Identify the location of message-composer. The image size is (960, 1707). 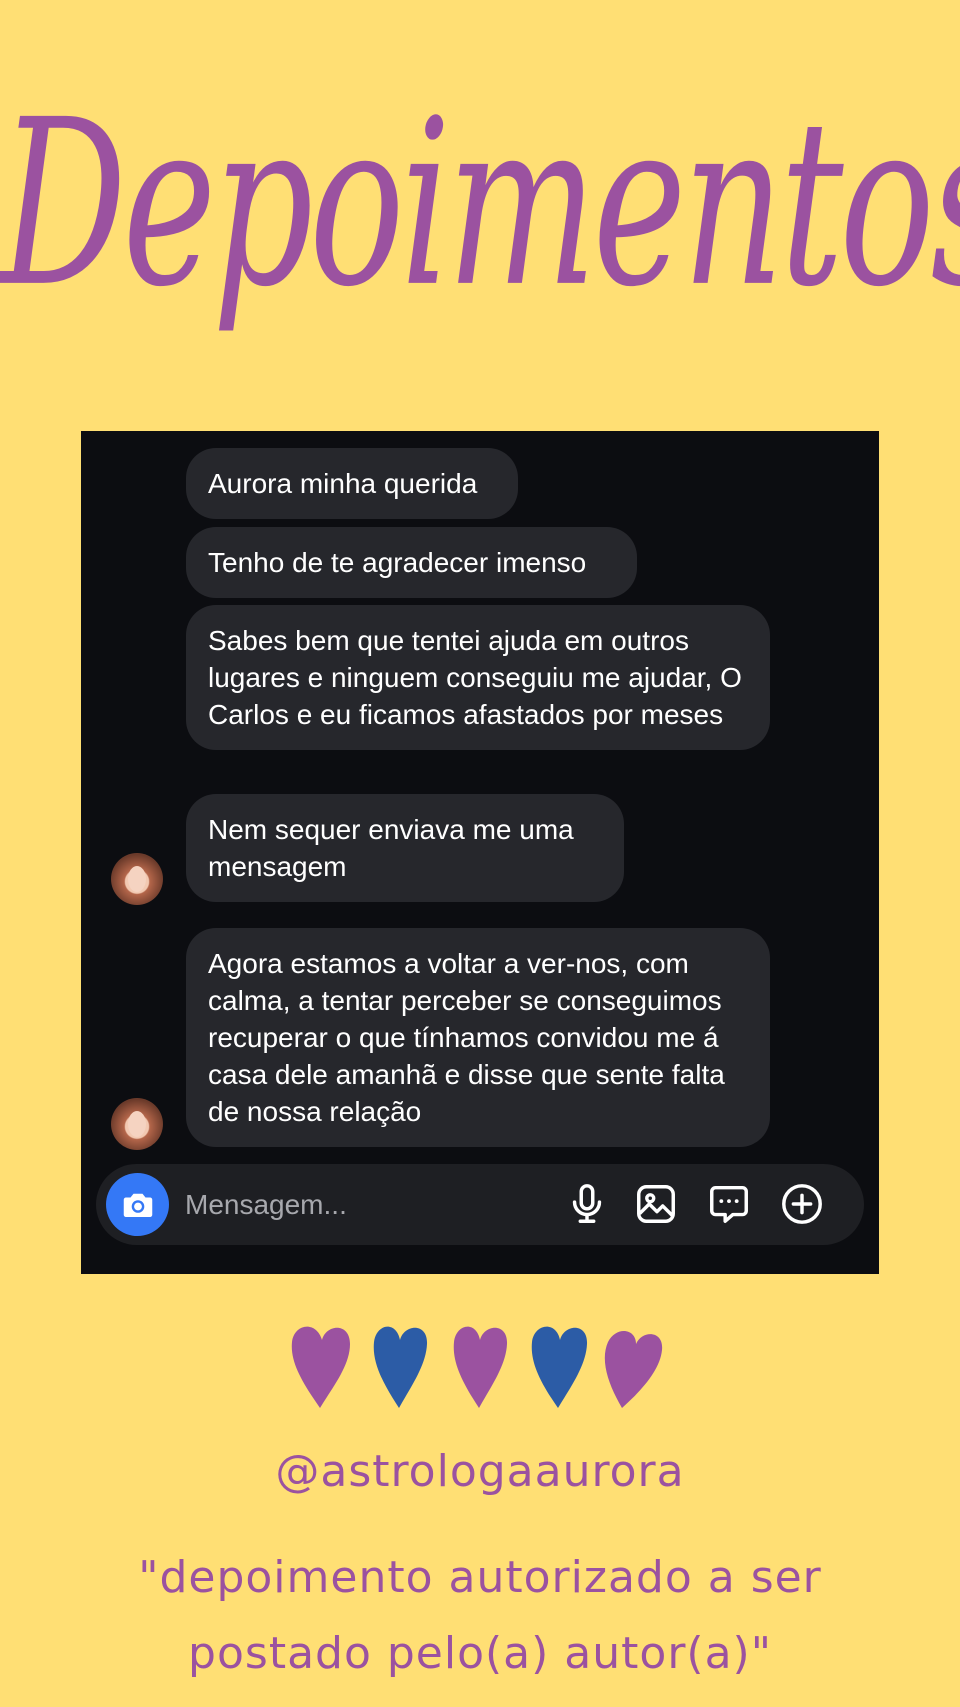
(480, 1204).